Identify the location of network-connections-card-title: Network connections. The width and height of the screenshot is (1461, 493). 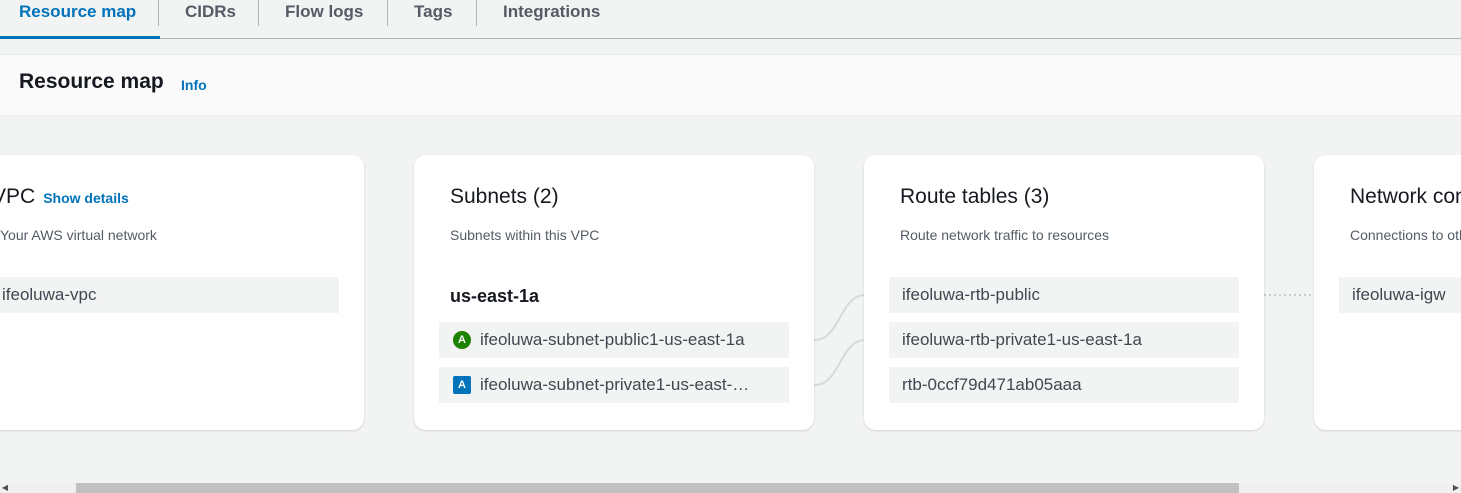
(1405, 196).